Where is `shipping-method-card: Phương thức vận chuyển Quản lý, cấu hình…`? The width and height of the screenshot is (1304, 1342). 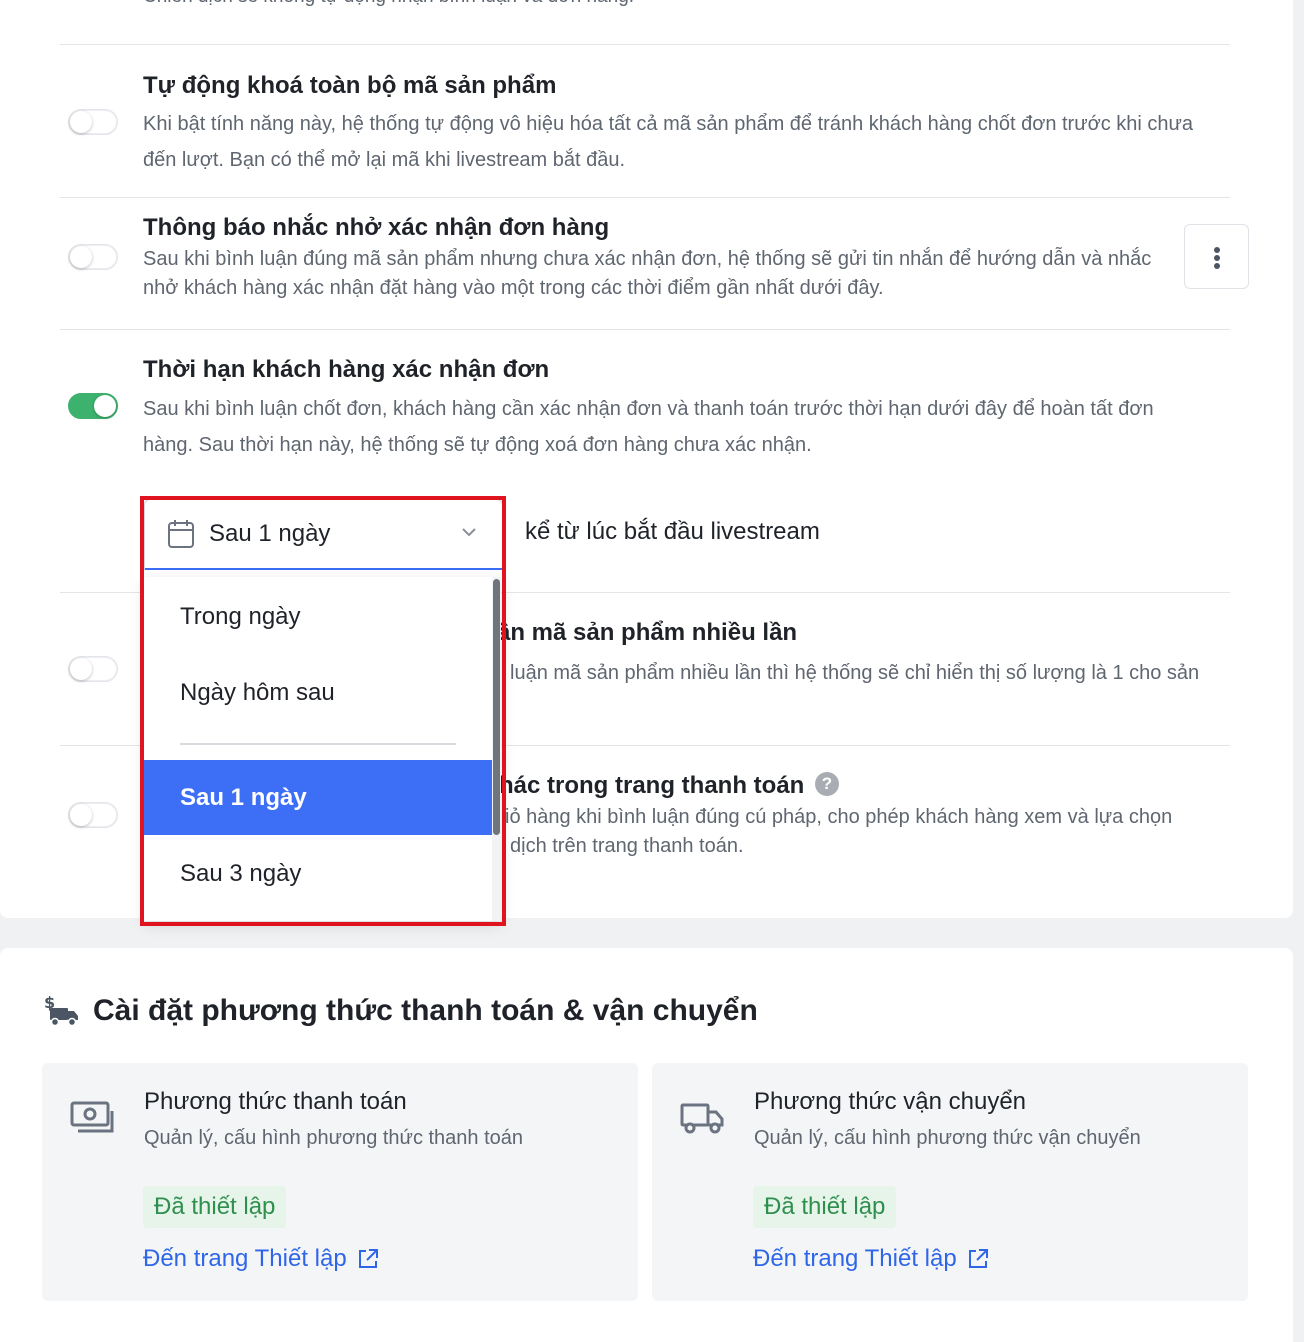
shipping-method-card: Phương thức vận chuyển Quản lý, cấu hình… is located at coordinates (950, 1182).